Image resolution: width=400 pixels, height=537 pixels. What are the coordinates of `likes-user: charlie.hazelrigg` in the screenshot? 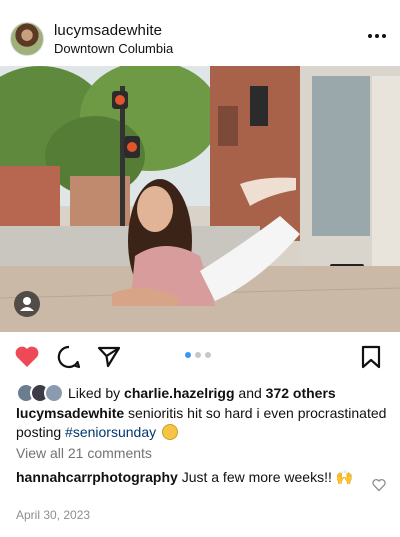 It's located at (179, 393).